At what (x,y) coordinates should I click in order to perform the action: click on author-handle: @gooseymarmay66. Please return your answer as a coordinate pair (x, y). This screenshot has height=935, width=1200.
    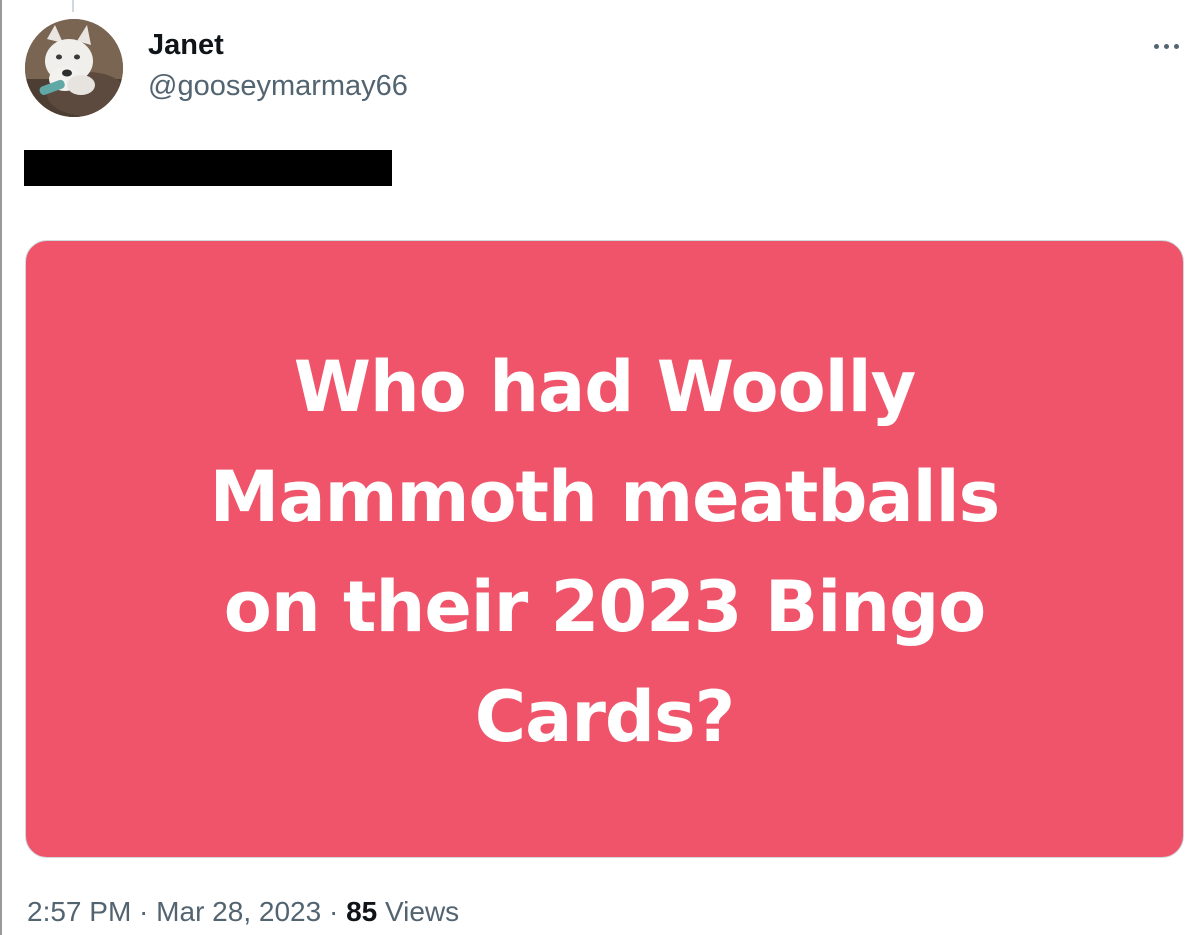
    Looking at the image, I should click on (278, 86).